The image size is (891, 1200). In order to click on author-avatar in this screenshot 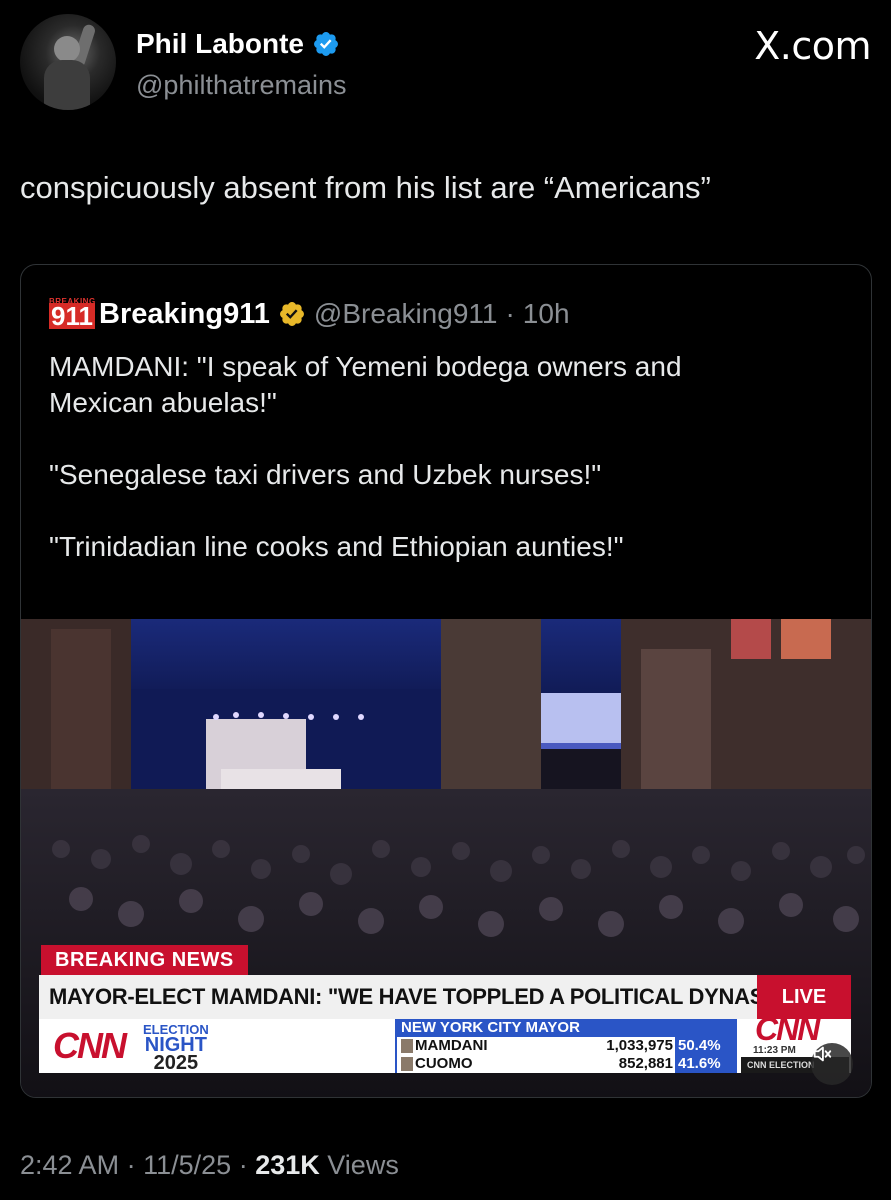, I will do `click(68, 62)`.